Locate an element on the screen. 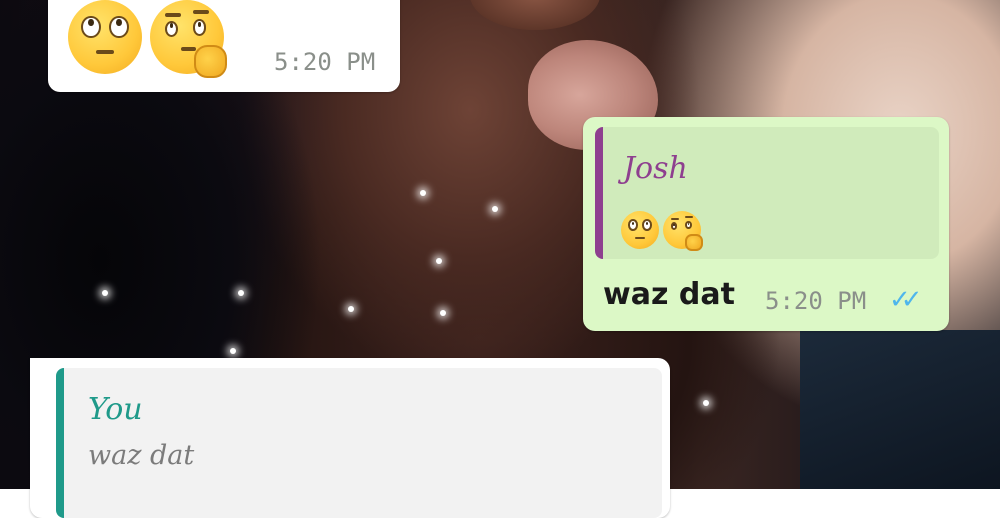 Image resolution: width=1000 pixels, height=518 pixels. quoted-sender-name: You is located at coordinates (115, 409).